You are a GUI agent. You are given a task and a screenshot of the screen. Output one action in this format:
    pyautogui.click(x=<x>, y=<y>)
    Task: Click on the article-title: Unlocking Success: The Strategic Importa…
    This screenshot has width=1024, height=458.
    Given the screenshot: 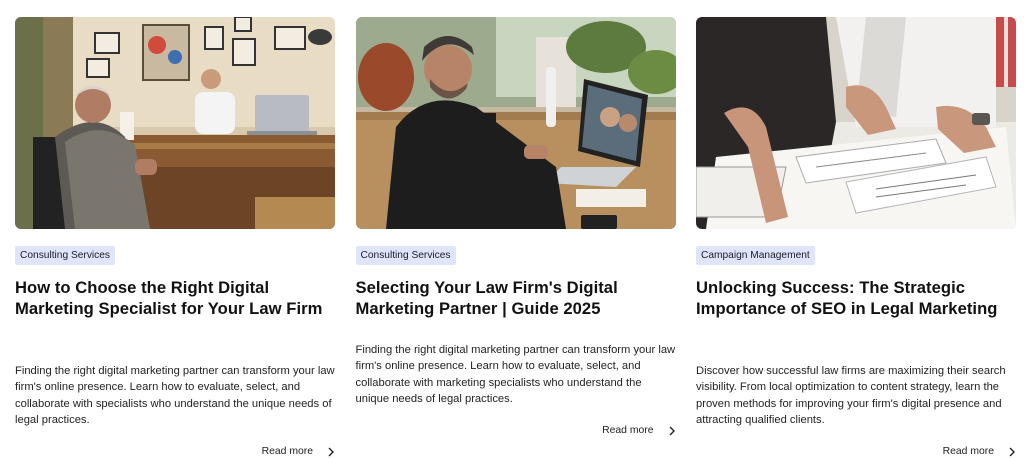 What is the action you would take?
    pyautogui.click(x=855, y=298)
    